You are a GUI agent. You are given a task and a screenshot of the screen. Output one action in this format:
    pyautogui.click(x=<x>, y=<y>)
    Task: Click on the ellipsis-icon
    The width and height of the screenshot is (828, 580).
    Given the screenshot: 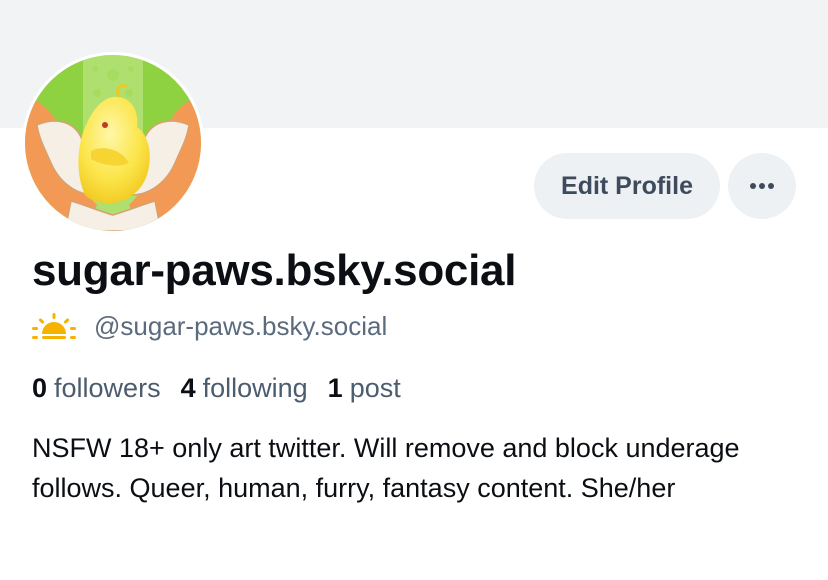 What is the action you would take?
    pyautogui.click(x=762, y=186)
    